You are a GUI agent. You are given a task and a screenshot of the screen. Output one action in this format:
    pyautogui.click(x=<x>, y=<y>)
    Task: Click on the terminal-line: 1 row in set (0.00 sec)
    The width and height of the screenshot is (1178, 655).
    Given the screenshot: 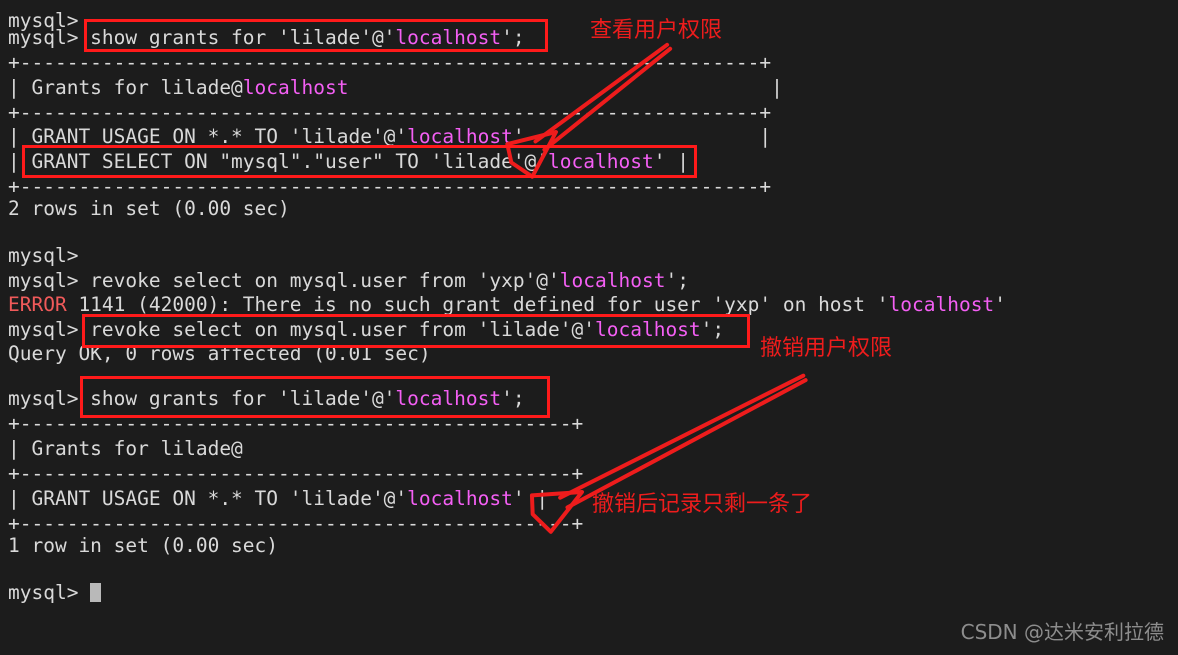 What is the action you would take?
    pyautogui.click(x=143, y=545)
    